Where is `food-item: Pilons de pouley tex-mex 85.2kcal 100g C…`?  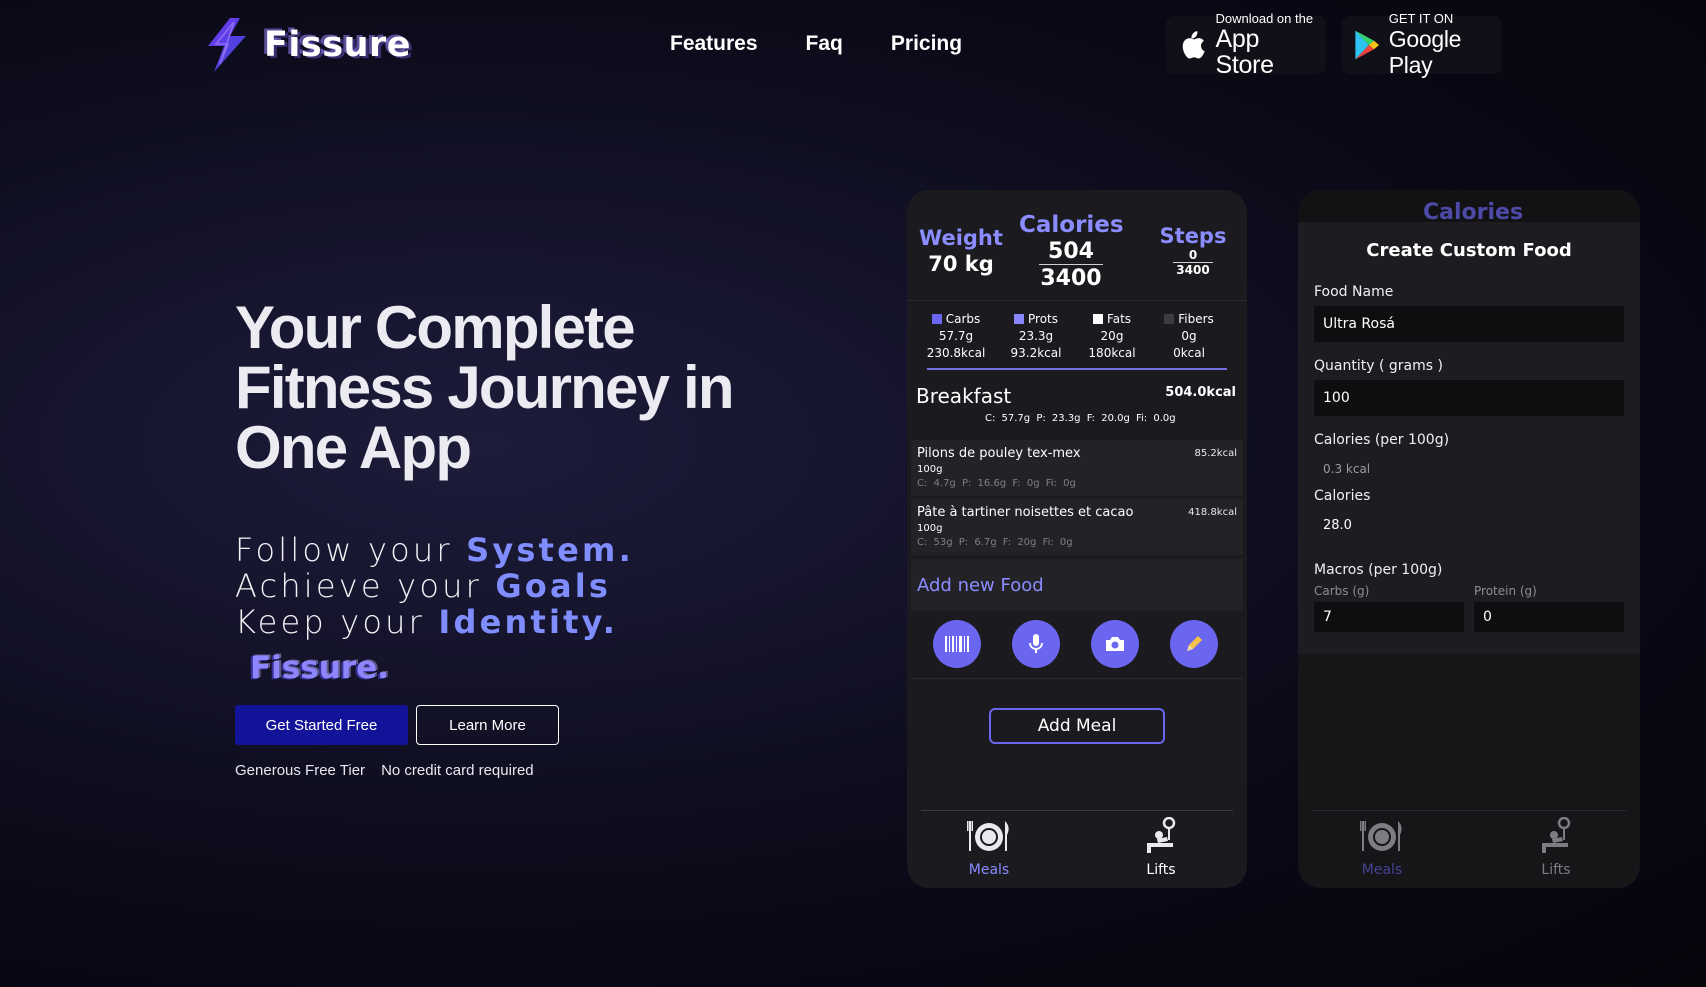 food-item: Pilons de pouley tex-mex 85.2kcal 100g C… is located at coordinates (1077, 468).